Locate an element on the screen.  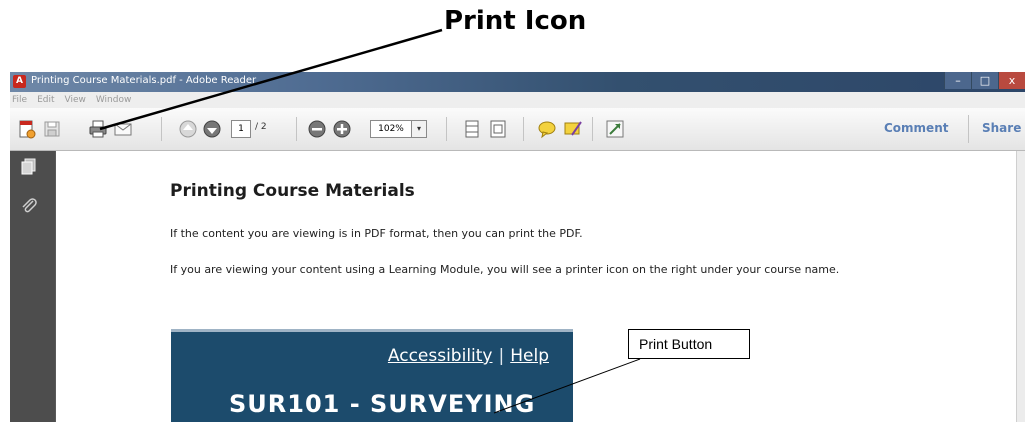
sticky-note-icon is located at coordinates (547, 129).